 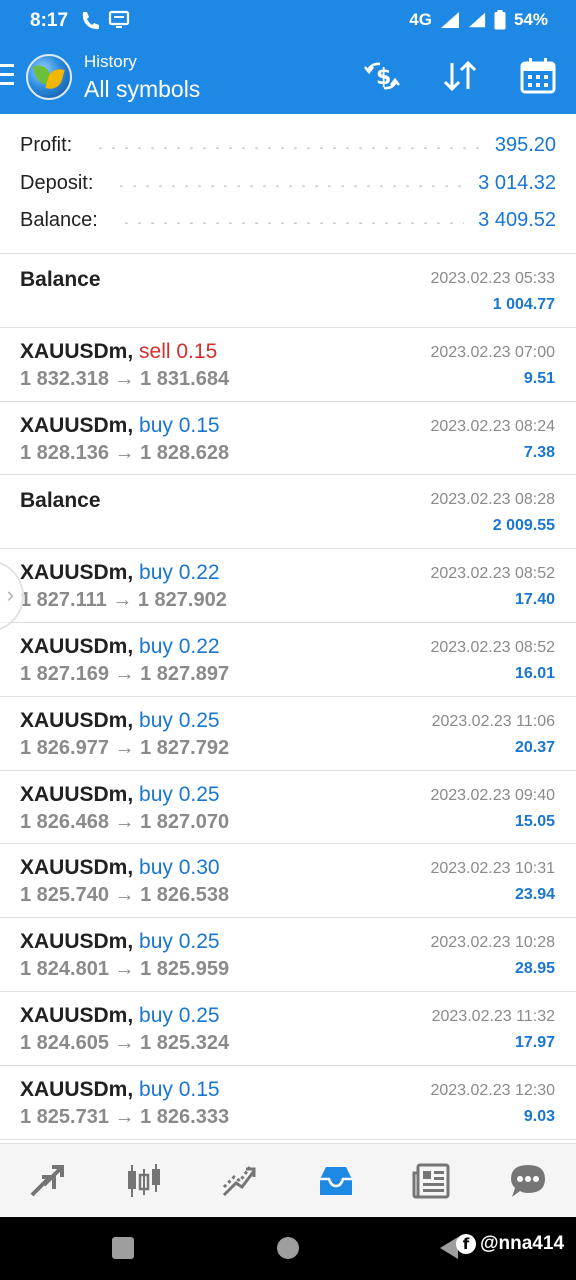 I want to click on chart-icon, so click(x=144, y=1180).